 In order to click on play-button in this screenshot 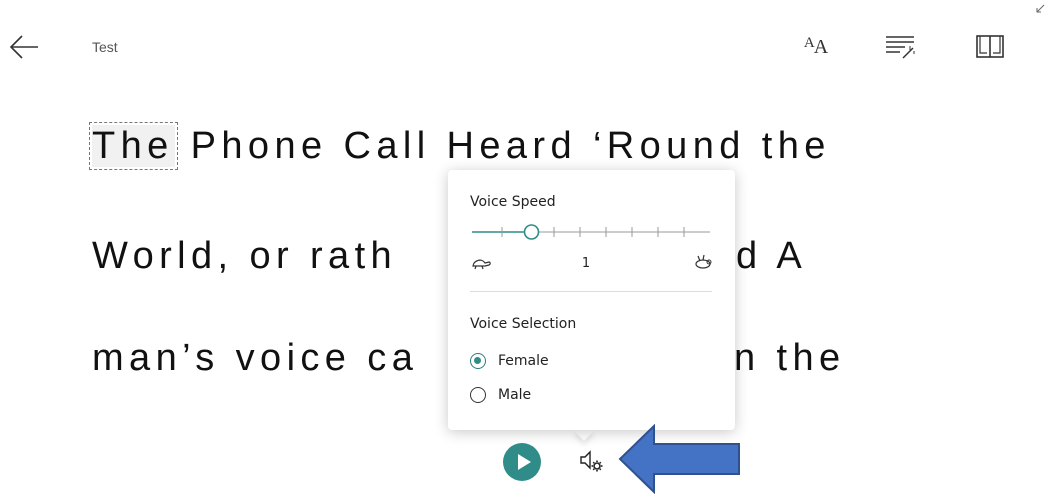, I will do `click(522, 462)`.